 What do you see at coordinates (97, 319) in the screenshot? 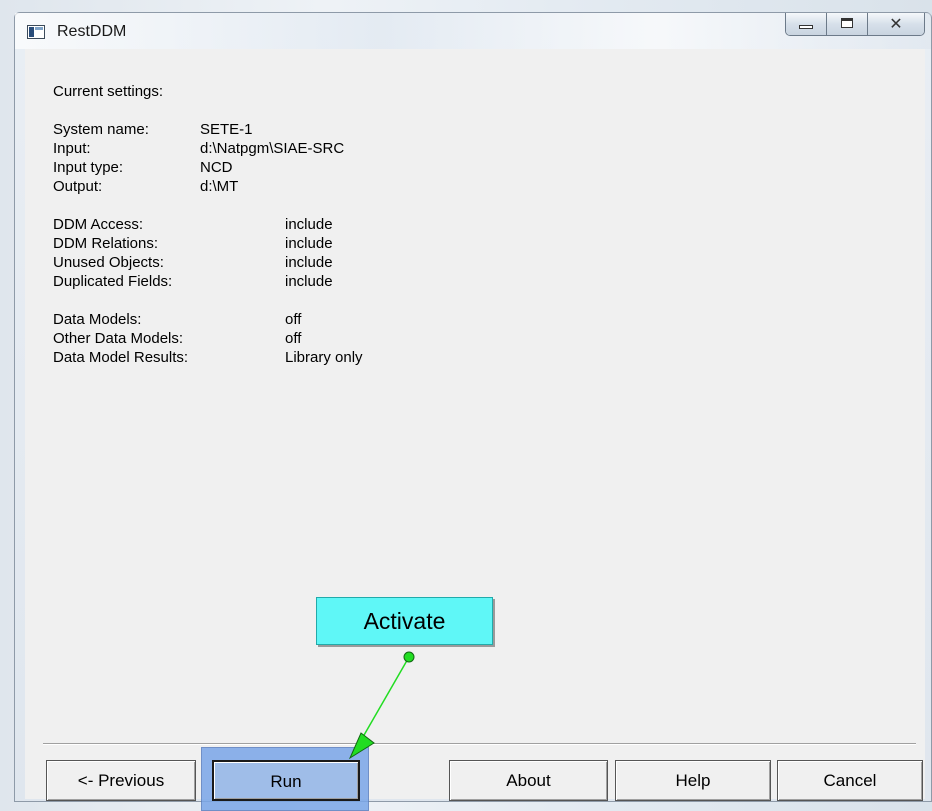
I see `setting-label: Data Models:` at bounding box center [97, 319].